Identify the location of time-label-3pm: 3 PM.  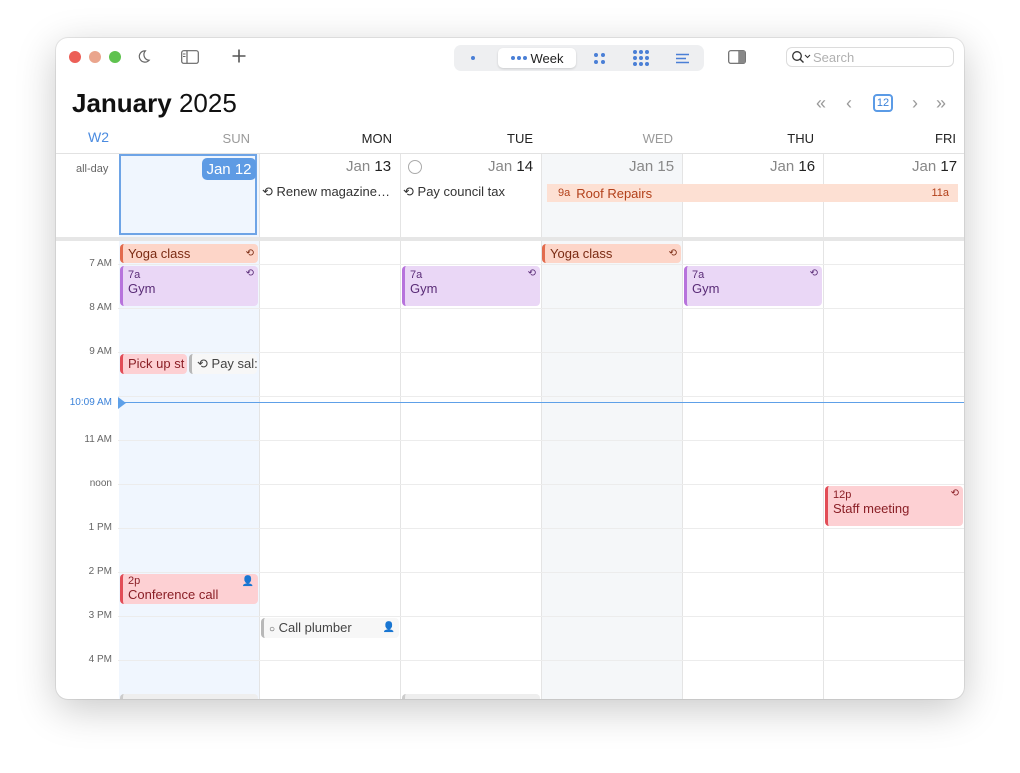
(100, 615).